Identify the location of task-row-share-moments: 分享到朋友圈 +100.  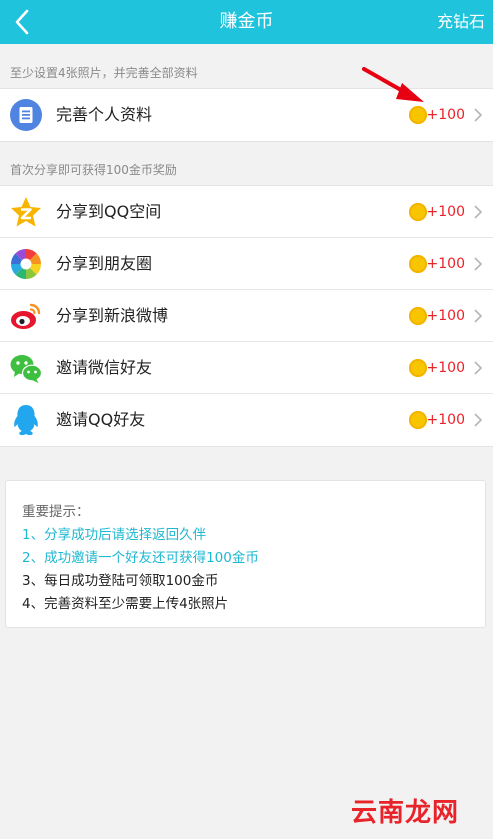
(246, 264).